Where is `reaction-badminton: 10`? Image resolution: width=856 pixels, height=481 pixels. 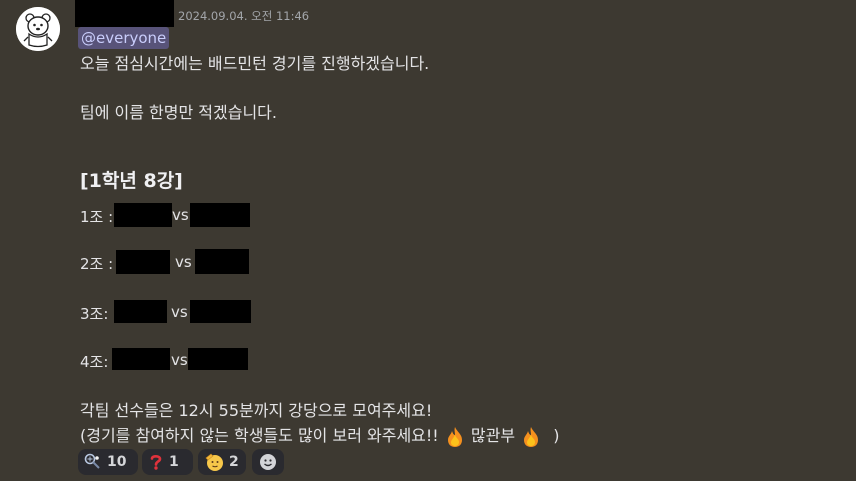
reaction-badminton: 10 is located at coordinates (108, 462).